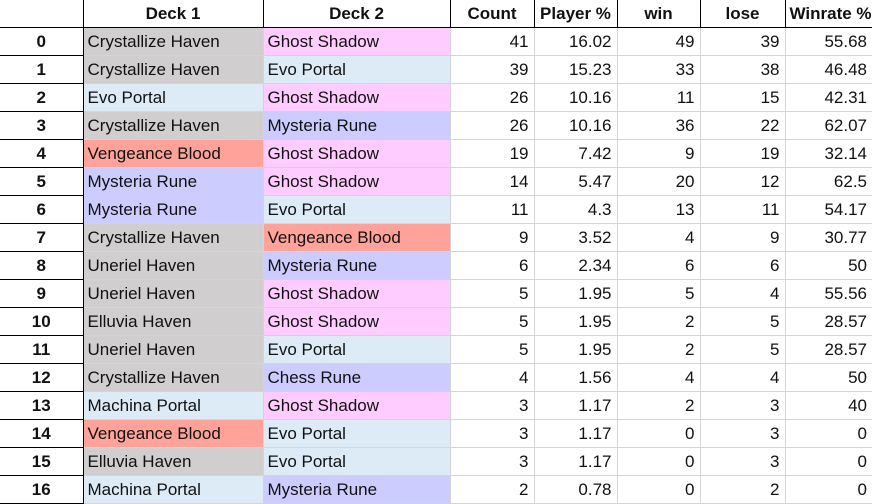 The height and width of the screenshot is (504, 872). What do you see at coordinates (576, 209) in the screenshot?
I see `player-pct-cell: 4.3` at bounding box center [576, 209].